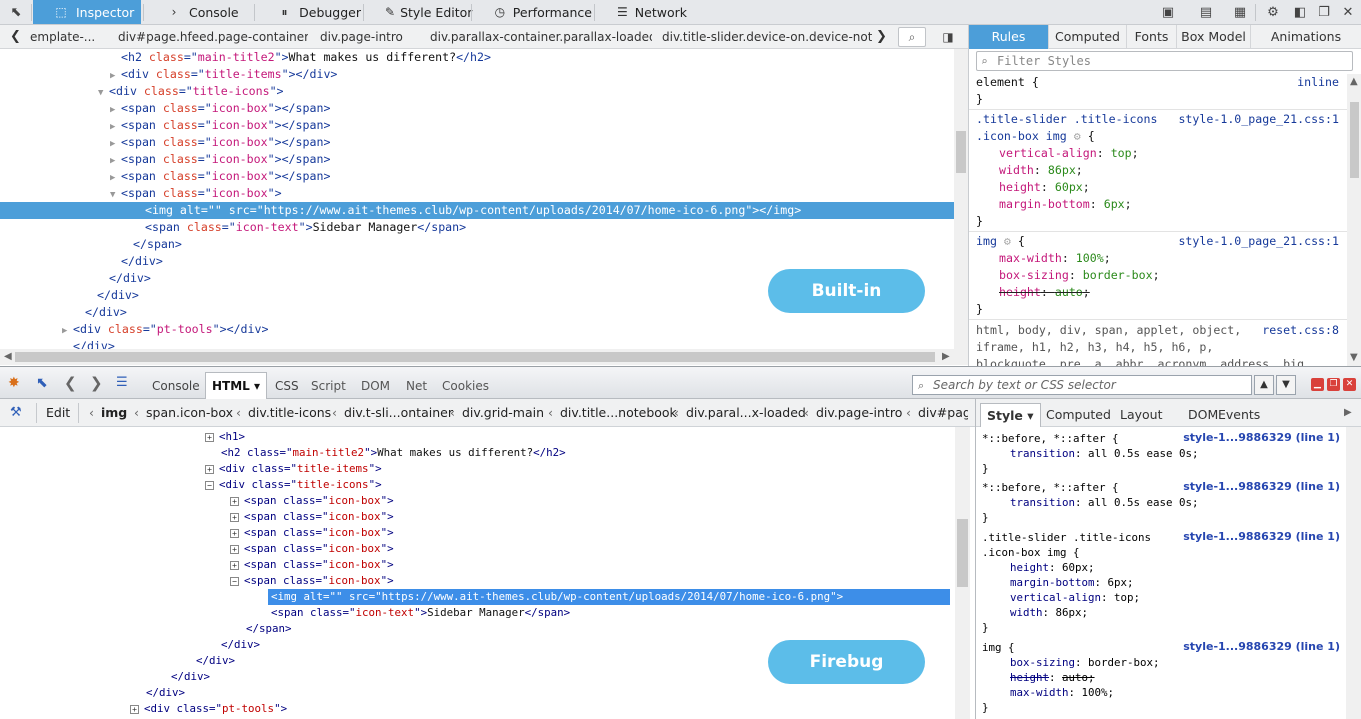 The image size is (1361, 719). Describe the element at coordinates (293, 469) in the screenshot. I see `html-node: + <div class="title-items">` at that location.